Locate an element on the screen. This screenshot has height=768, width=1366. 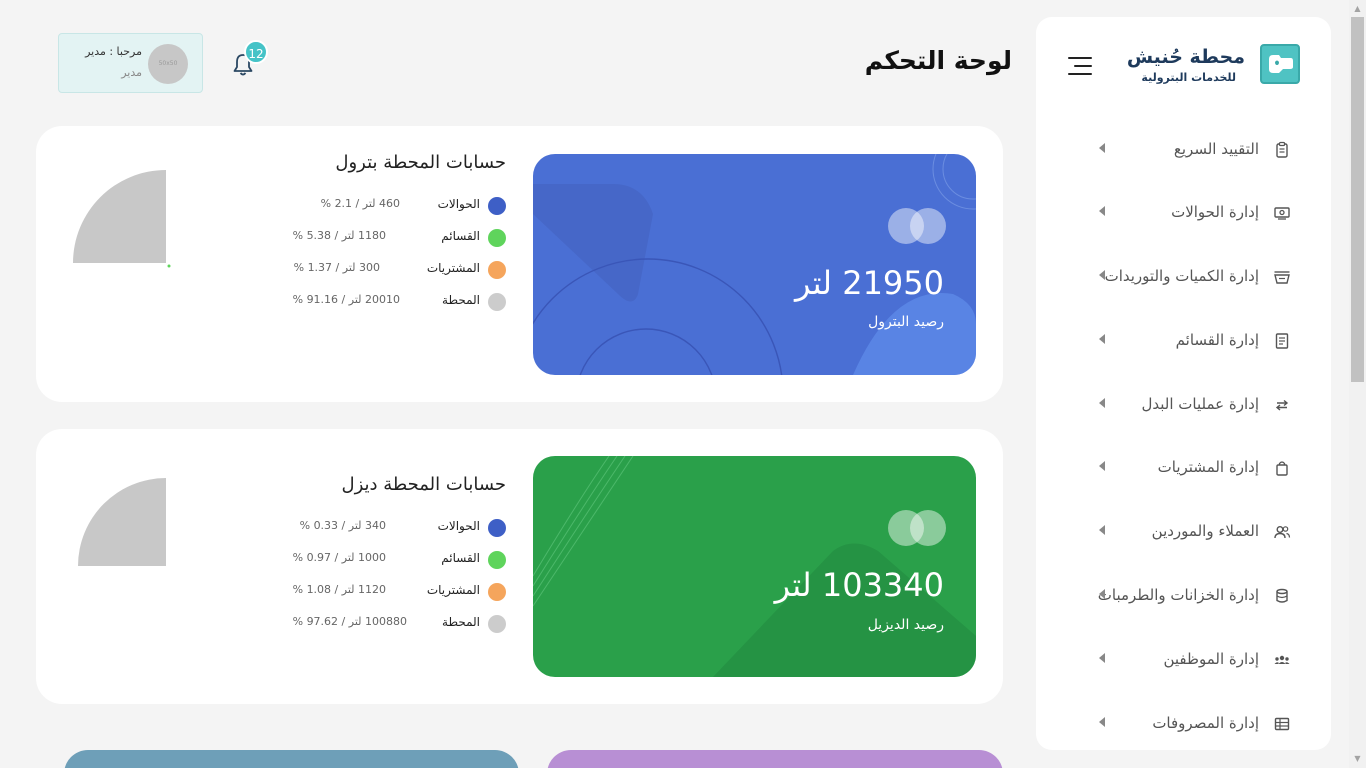
legend-row: المحطة 20010 لتر / 91.16 % is located at coordinates (399, 302).